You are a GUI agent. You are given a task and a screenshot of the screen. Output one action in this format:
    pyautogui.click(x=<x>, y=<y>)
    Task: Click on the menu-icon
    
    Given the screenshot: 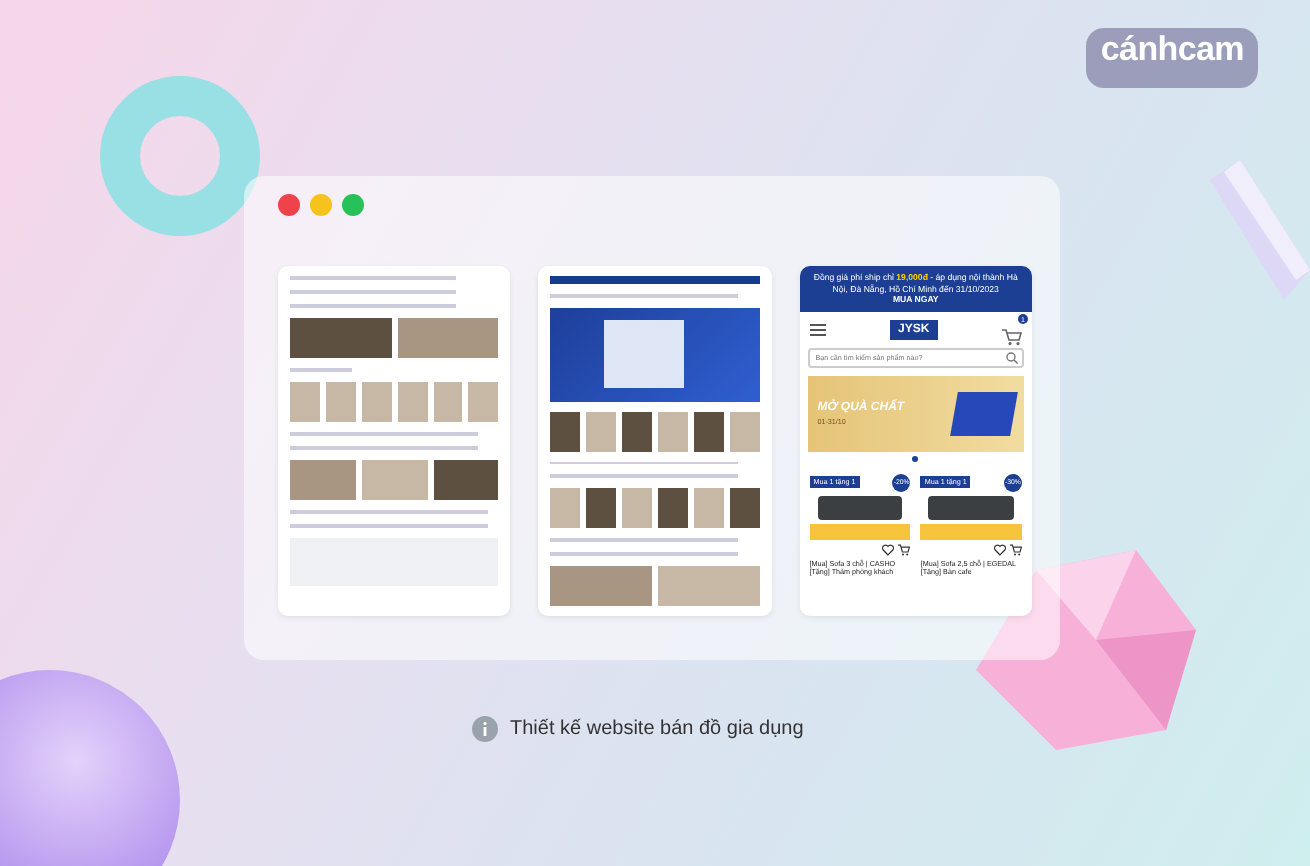 What is the action you would take?
    pyautogui.click(x=817, y=329)
    